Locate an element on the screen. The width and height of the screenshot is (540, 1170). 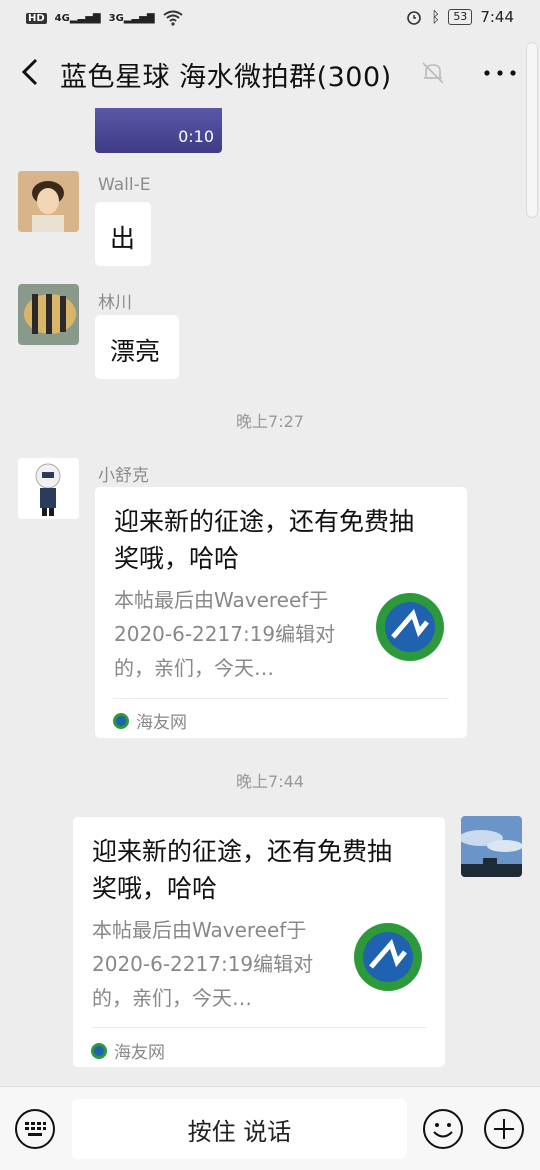
sender-name: 小舒克 is located at coordinates (123, 476).